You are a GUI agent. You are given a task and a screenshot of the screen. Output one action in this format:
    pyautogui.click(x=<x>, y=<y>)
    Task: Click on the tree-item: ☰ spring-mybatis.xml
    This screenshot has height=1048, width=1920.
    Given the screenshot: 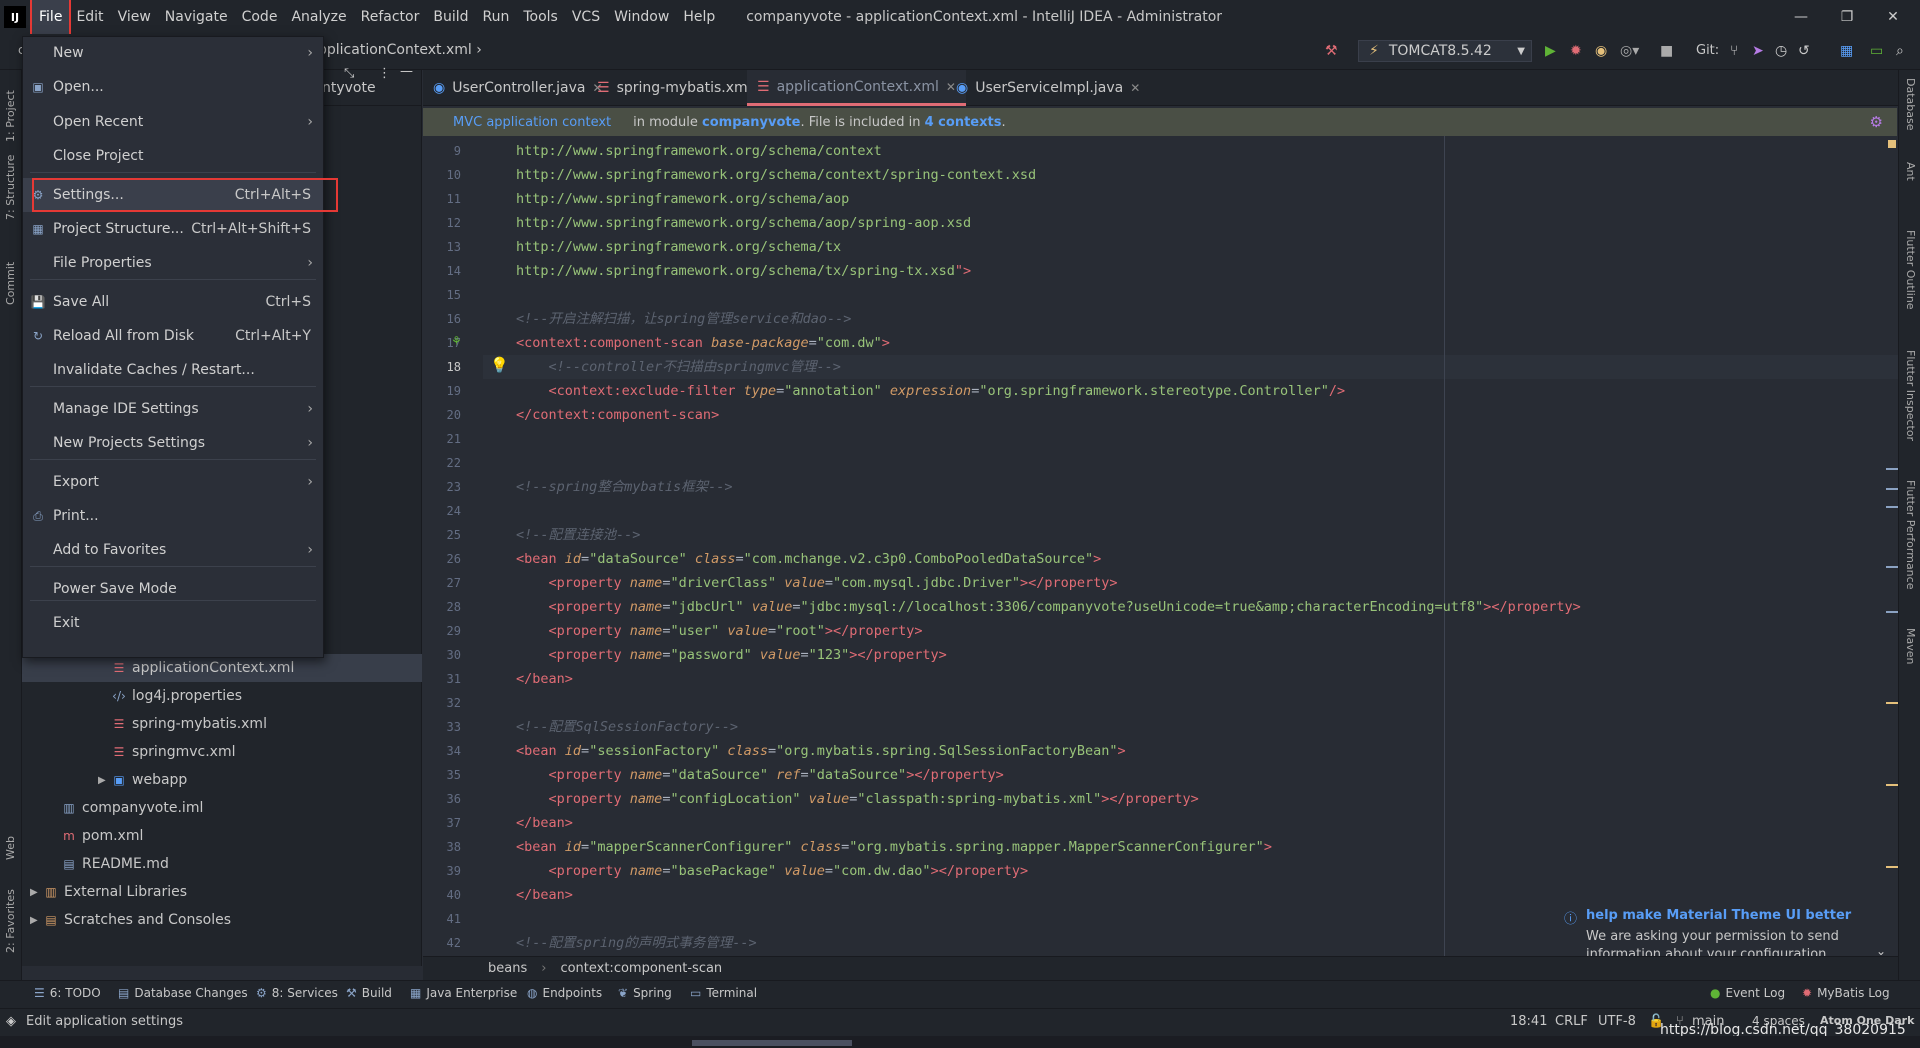 What is the action you would take?
    pyautogui.click(x=222, y=724)
    